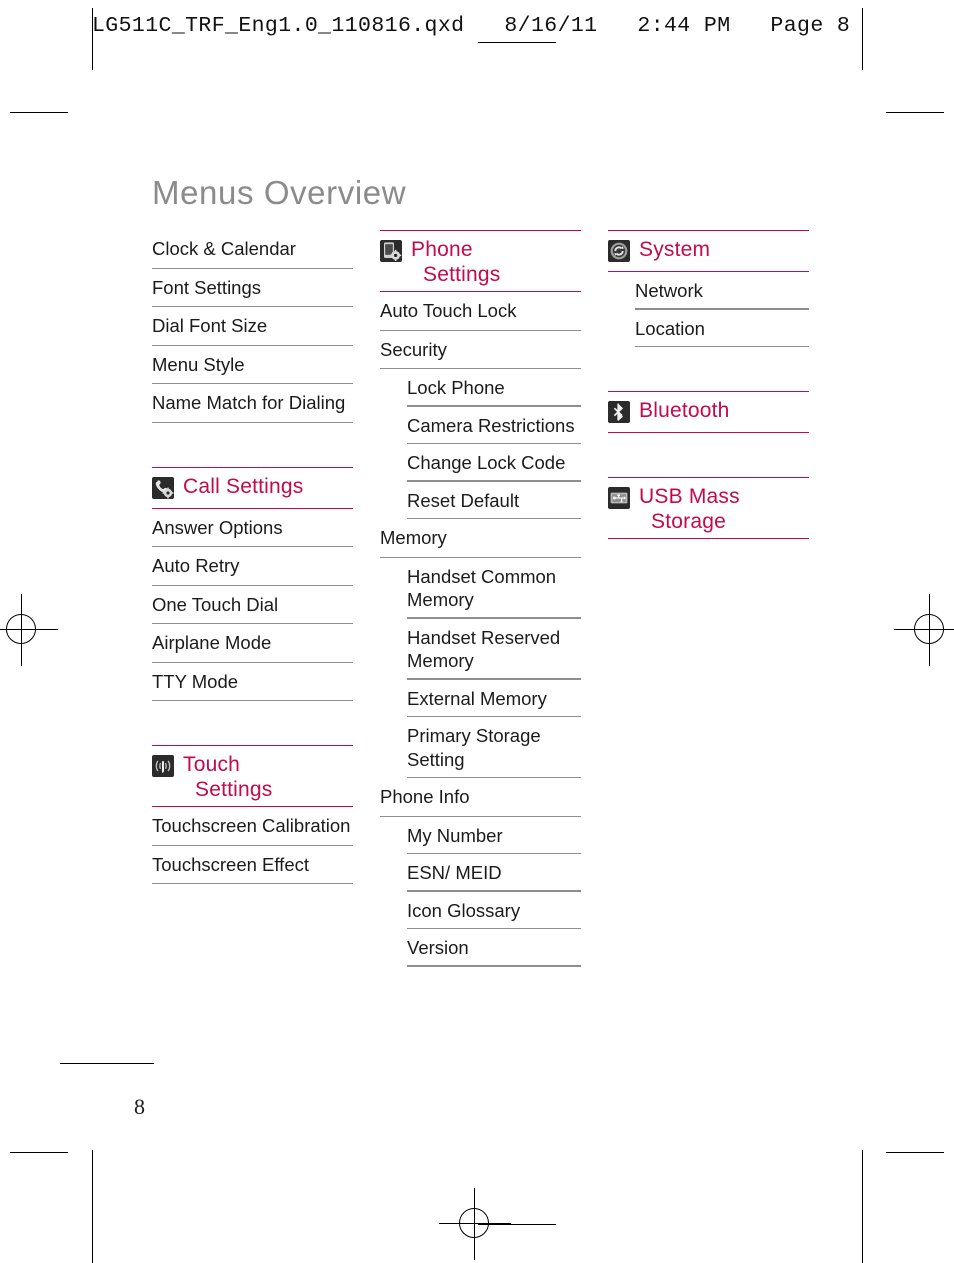 The height and width of the screenshot is (1263, 954). I want to click on menu-item: Camera Restrictions, so click(480, 426).